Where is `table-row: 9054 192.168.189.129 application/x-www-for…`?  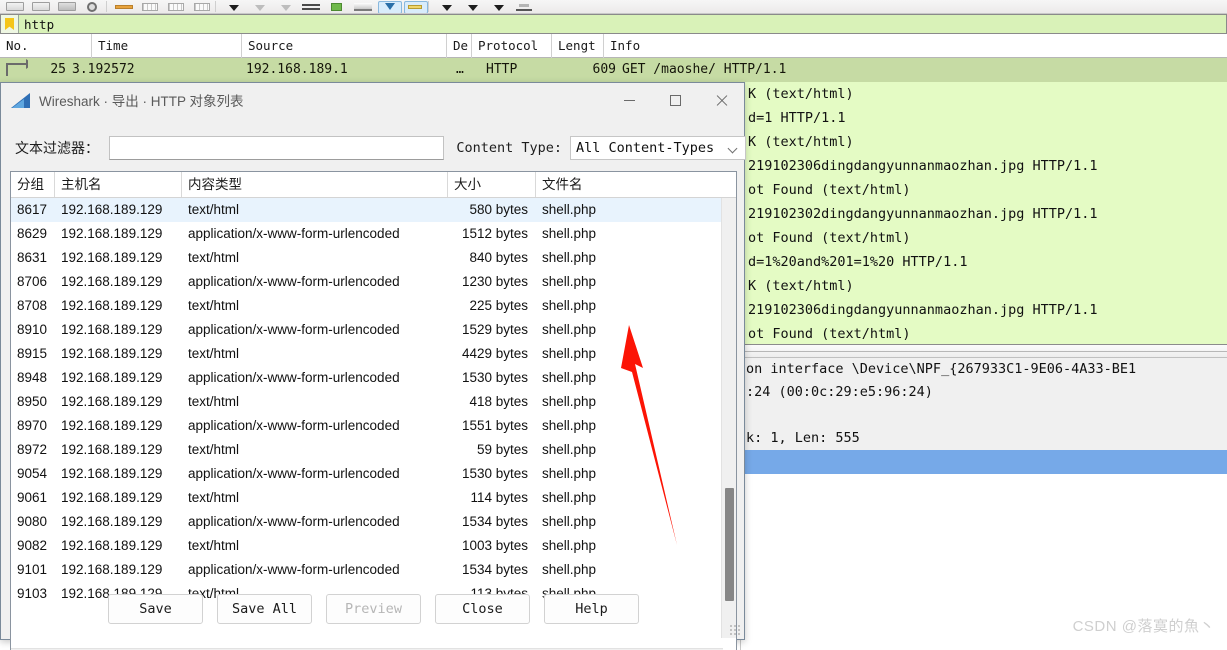 table-row: 9054 192.168.189.129 application/x-www-for… is located at coordinates (373, 474).